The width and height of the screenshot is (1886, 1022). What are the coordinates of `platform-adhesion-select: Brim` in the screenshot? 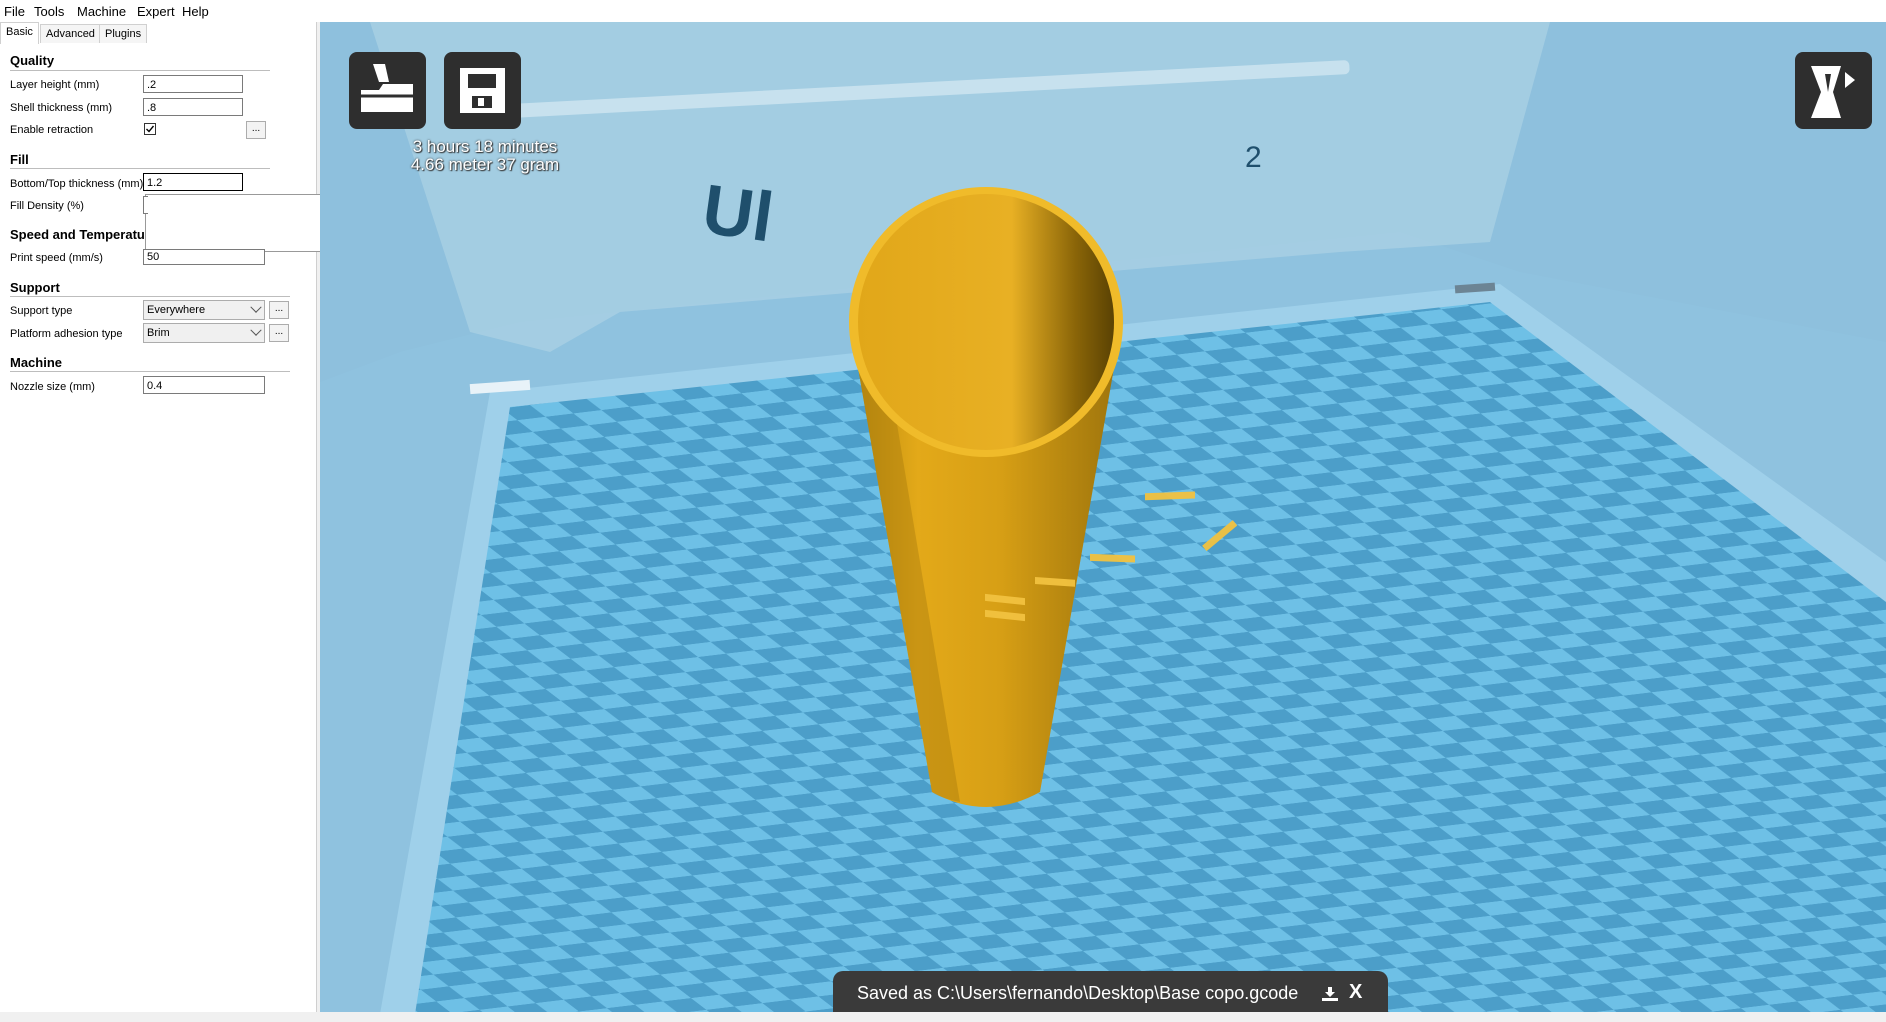 It's located at (204, 333).